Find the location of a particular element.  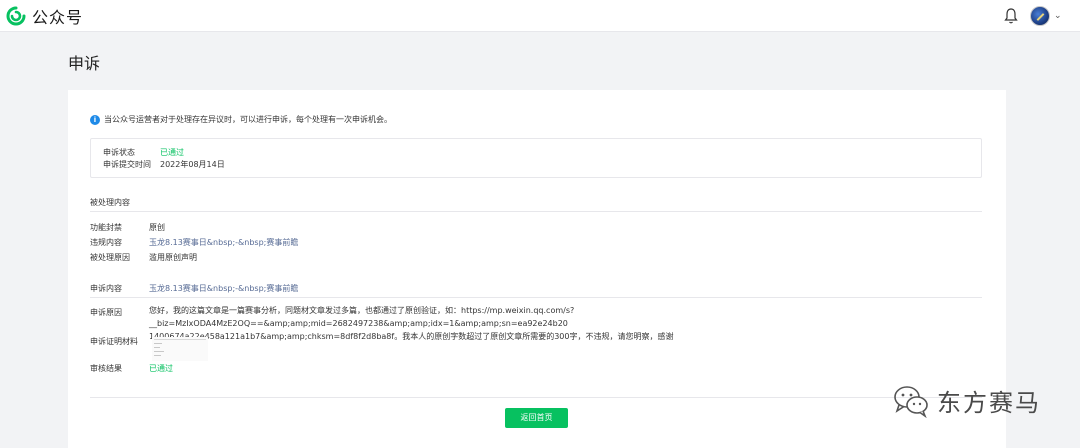

watermark-text: 东方赛马 is located at coordinates (989, 403).